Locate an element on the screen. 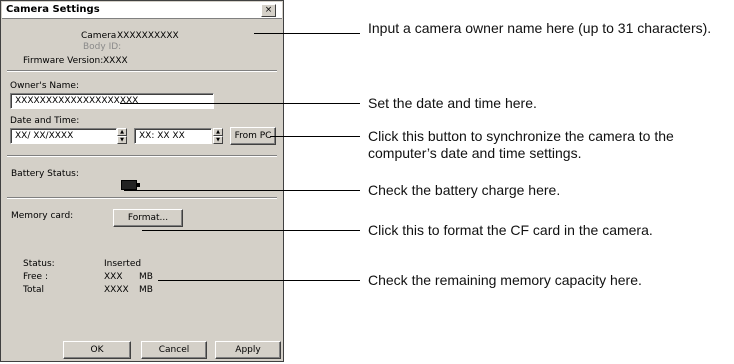  date-spinner: ▲ ▼ is located at coordinates (122, 136).